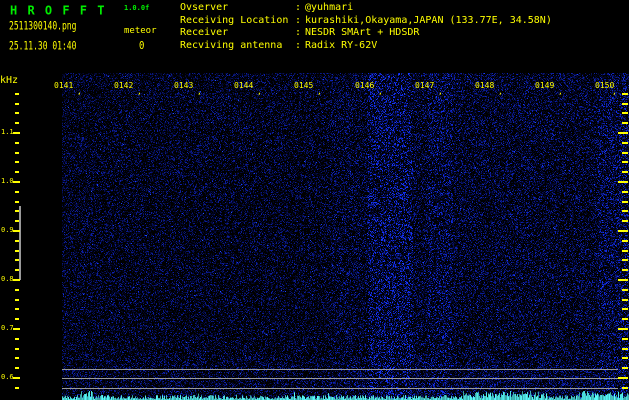  Describe the element at coordinates (58, 10) in the screenshot. I see `app-title: H R O F F T` at that location.